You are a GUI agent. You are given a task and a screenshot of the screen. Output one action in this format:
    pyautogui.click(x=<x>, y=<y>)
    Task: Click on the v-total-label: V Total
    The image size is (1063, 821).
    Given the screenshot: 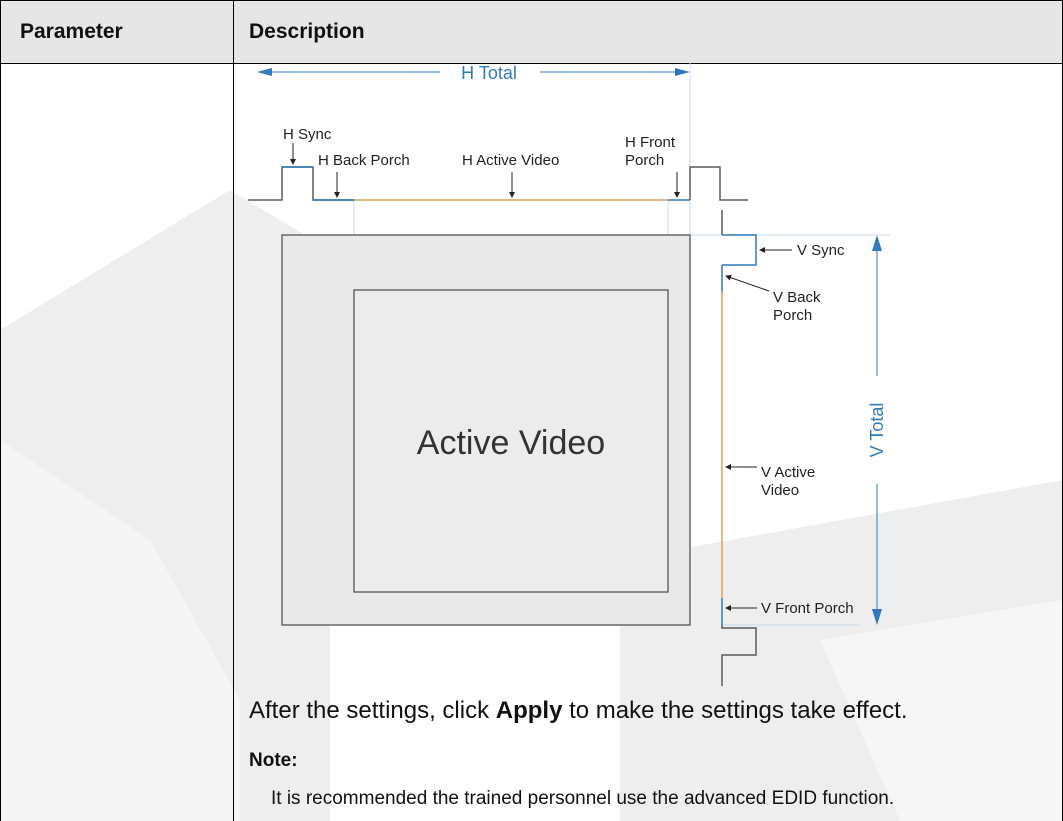 What is the action you would take?
    pyautogui.click(x=877, y=430)
    